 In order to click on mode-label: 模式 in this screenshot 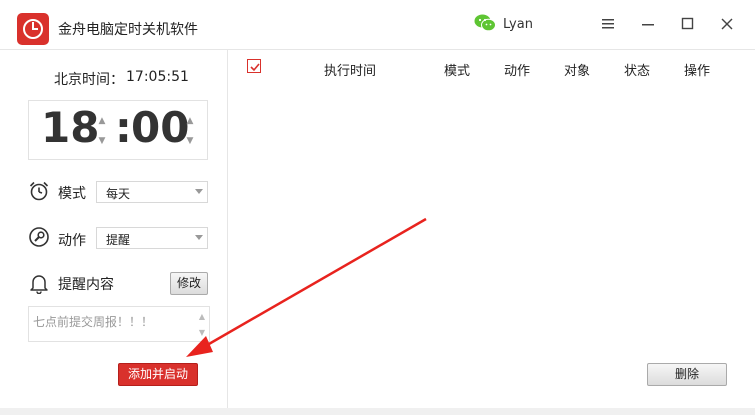, I will do `click(72, 194)`.